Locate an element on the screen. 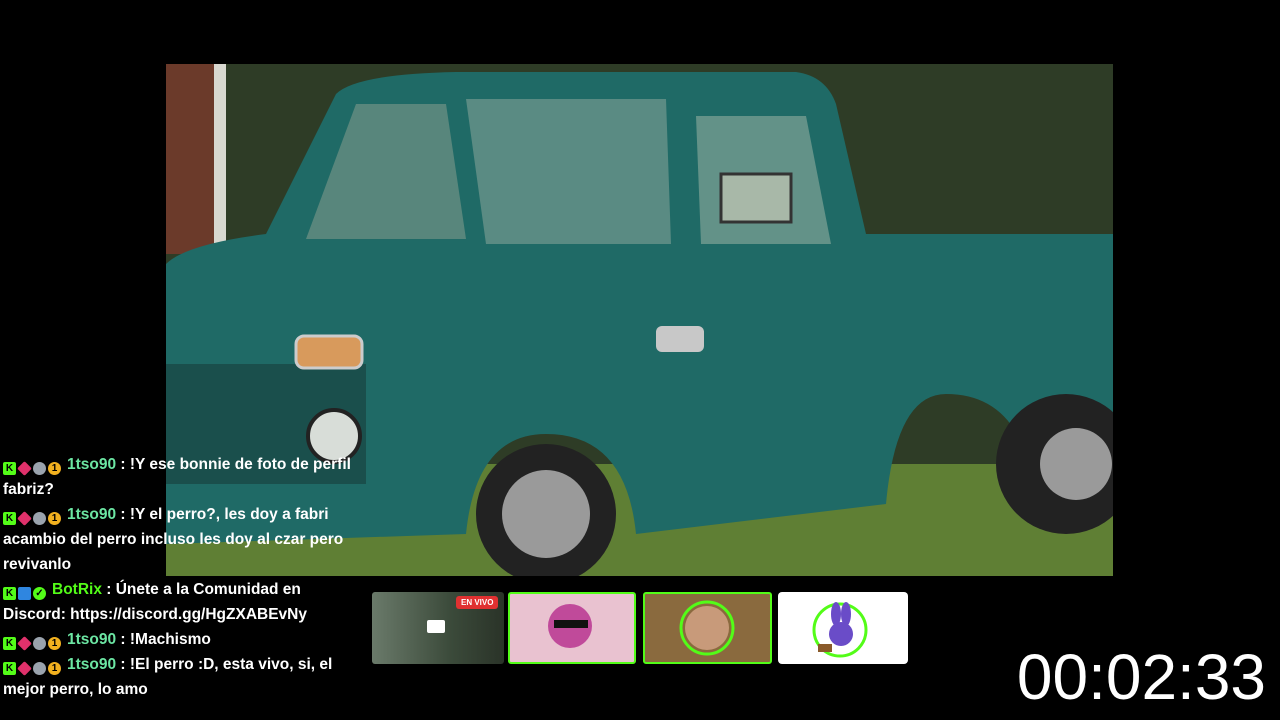 The width and height of the screenshot is (1280, 720). live-badge: EN VIVO is located at coordinates (477, 602).